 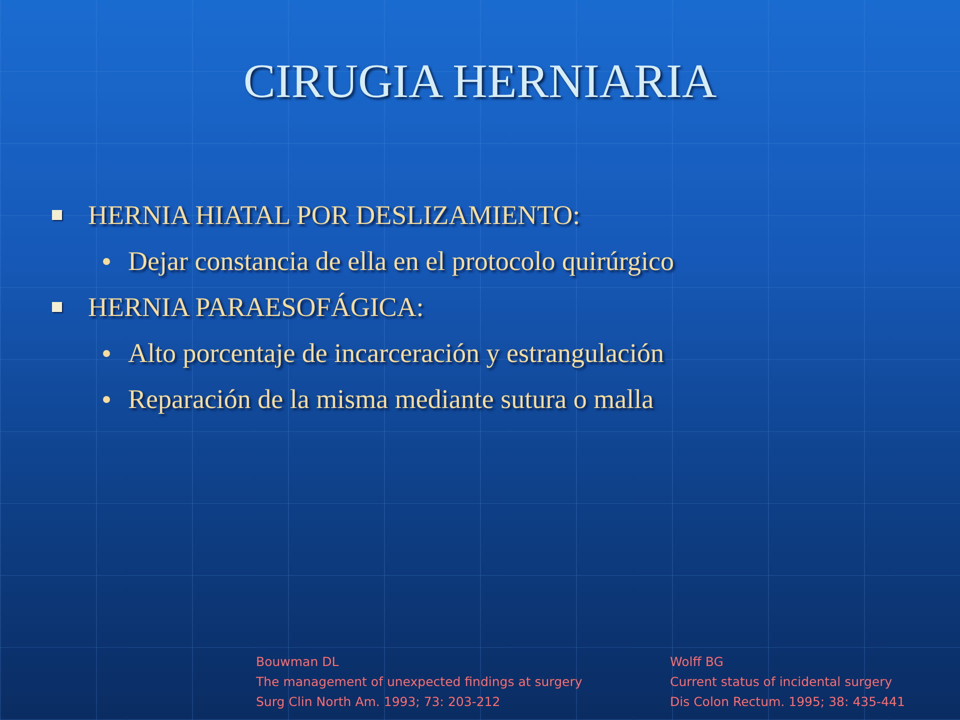 What do you see at coordinates (787, 702) in the screenshot?
I see `reference-line: Dis Colon Rectum. 1995; 38: 435-441` at bounding box center [787, 702].